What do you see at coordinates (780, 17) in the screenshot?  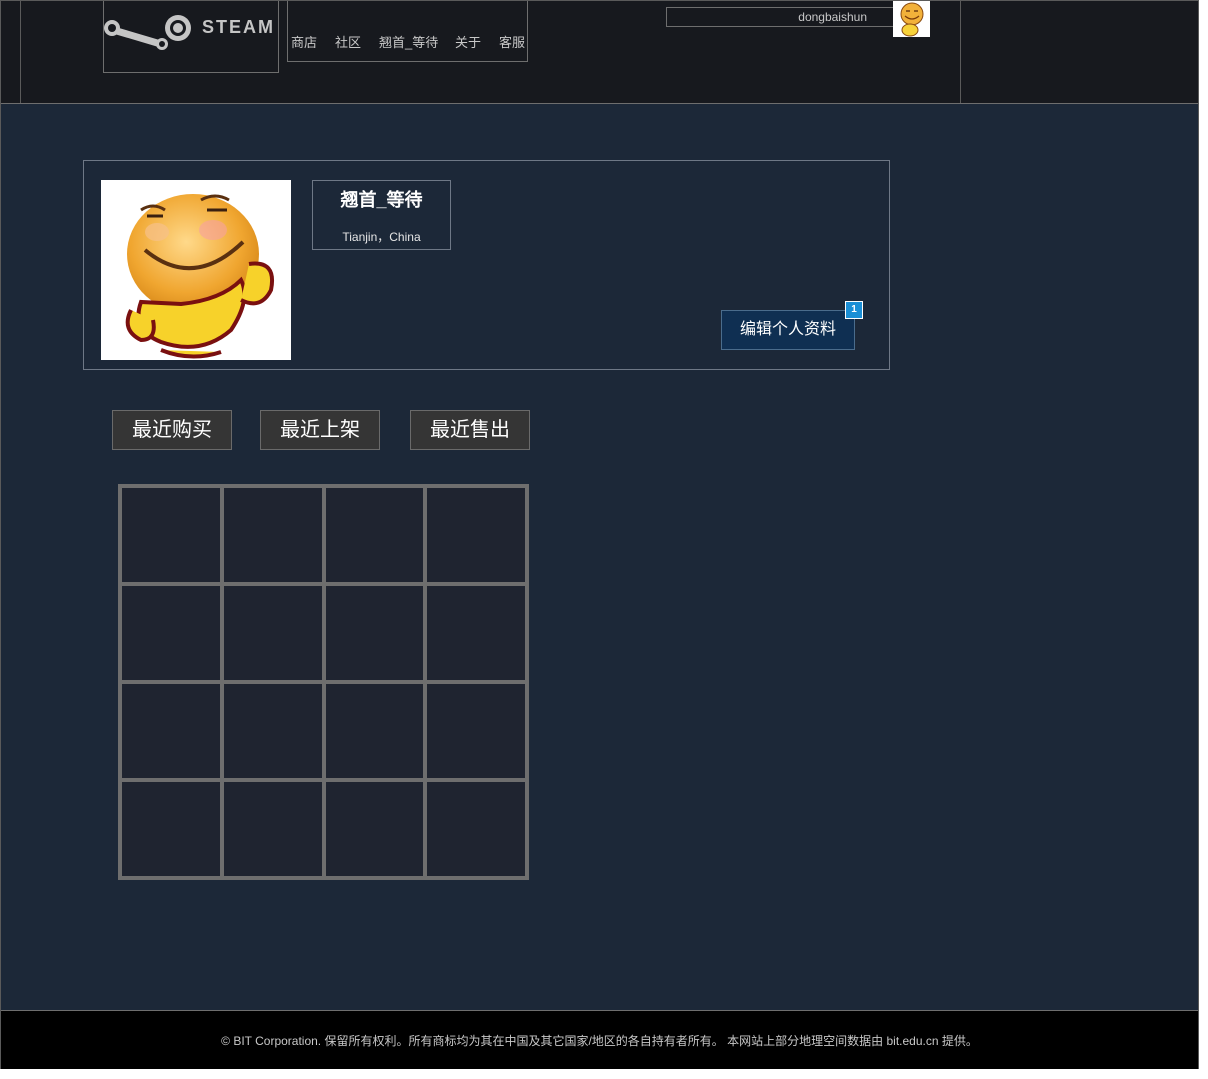 I see `username-display: dongbaishun` at bounding box center [780, 17].